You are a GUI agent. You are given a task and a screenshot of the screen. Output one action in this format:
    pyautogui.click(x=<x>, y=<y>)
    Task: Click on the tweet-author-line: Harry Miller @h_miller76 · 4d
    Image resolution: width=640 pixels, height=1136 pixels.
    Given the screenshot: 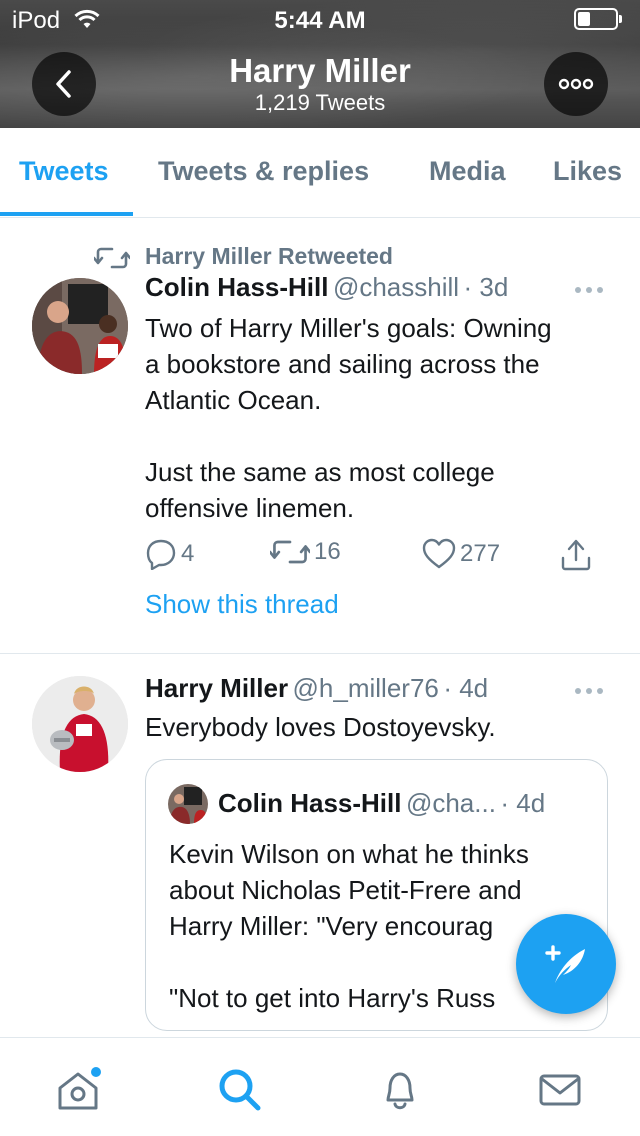 What is the action you would take?
    pyautogui.click(x=316, y=688)
    